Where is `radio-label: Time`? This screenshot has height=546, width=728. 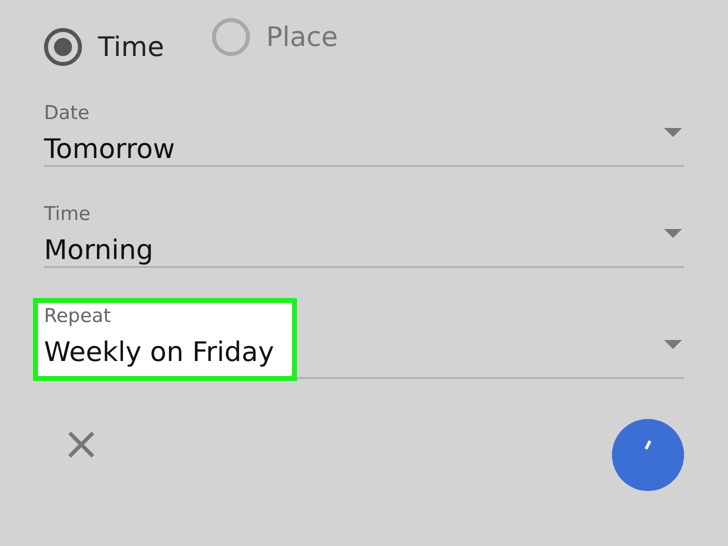 radio-label: Time is located at coordinates (131, 47).